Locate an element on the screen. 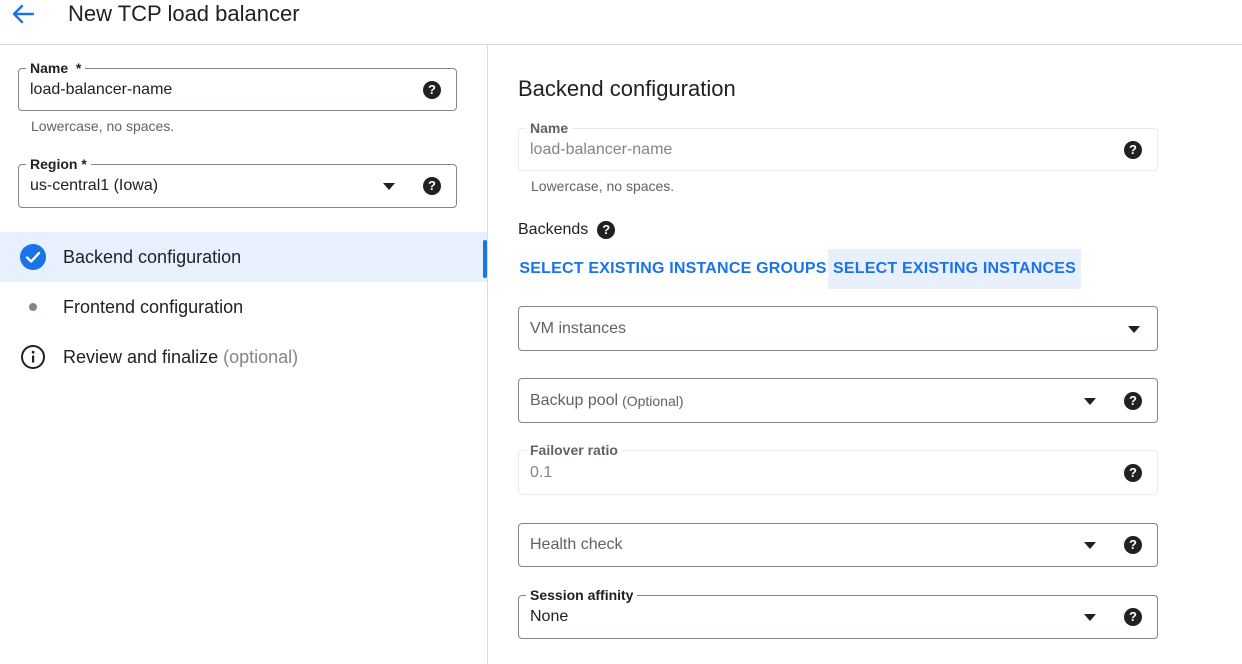 The width and height of the screenshot is (1242, 664). check-circle-icon is located at coordinates (33, 257).